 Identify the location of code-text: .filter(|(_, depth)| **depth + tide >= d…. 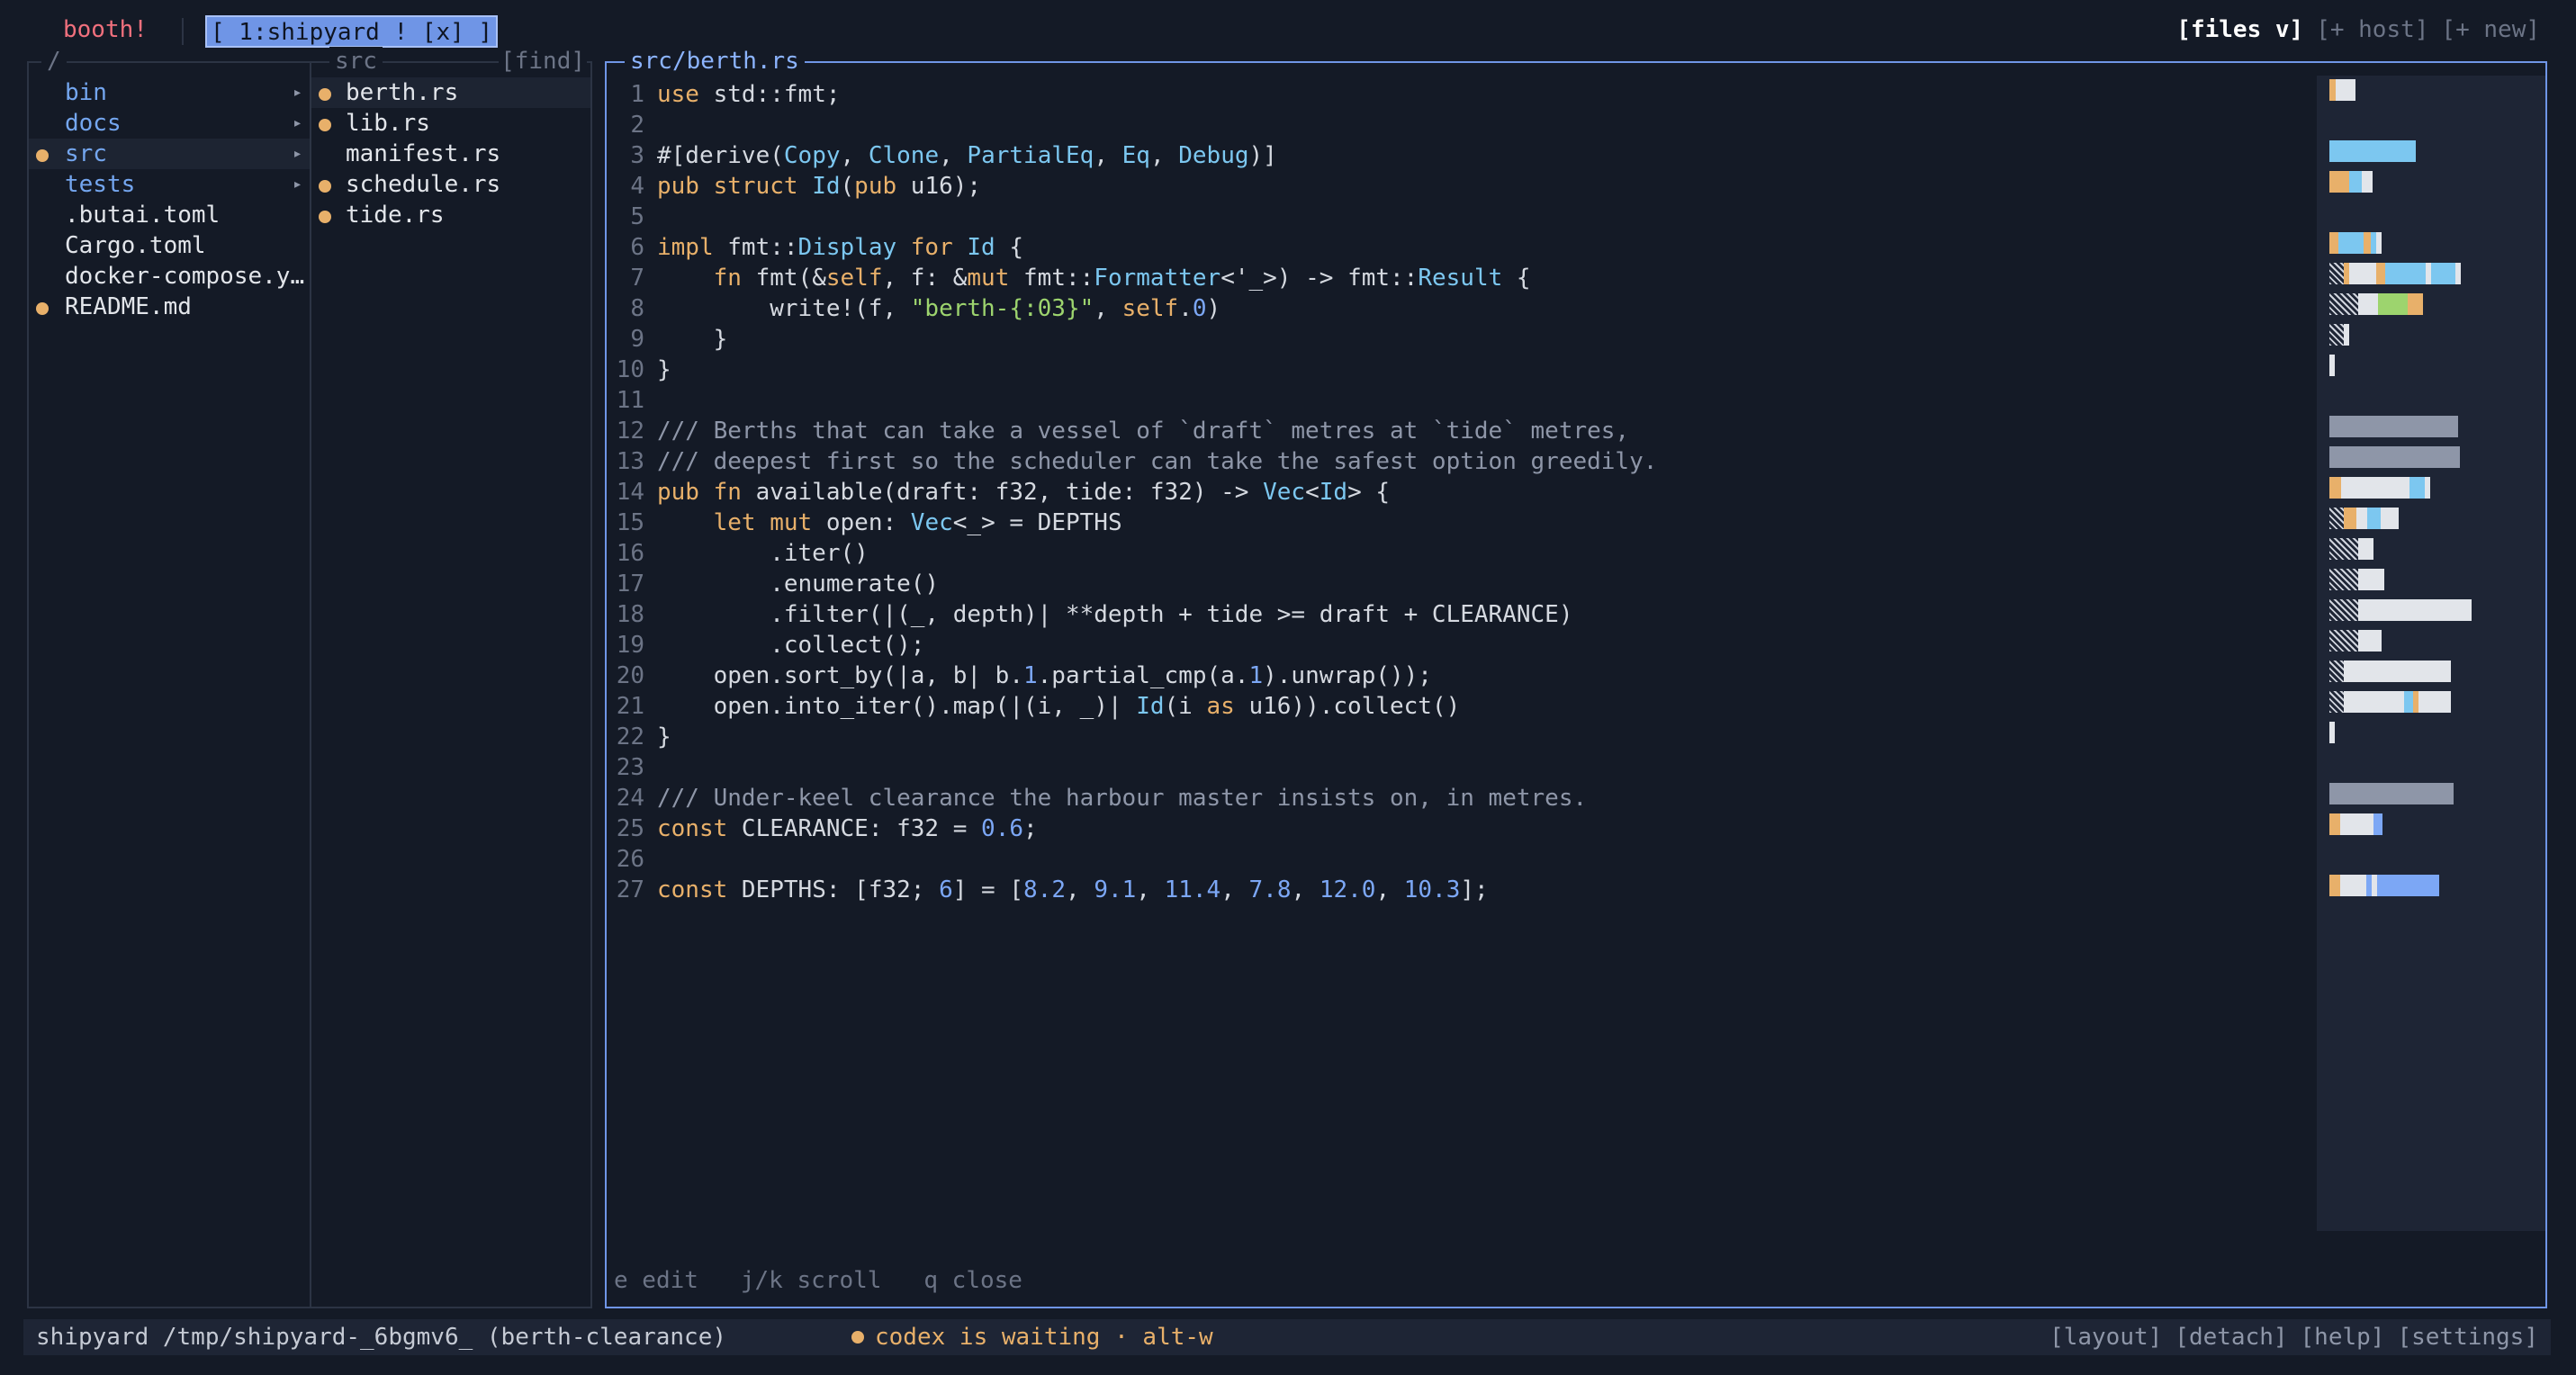
(1115, 614).